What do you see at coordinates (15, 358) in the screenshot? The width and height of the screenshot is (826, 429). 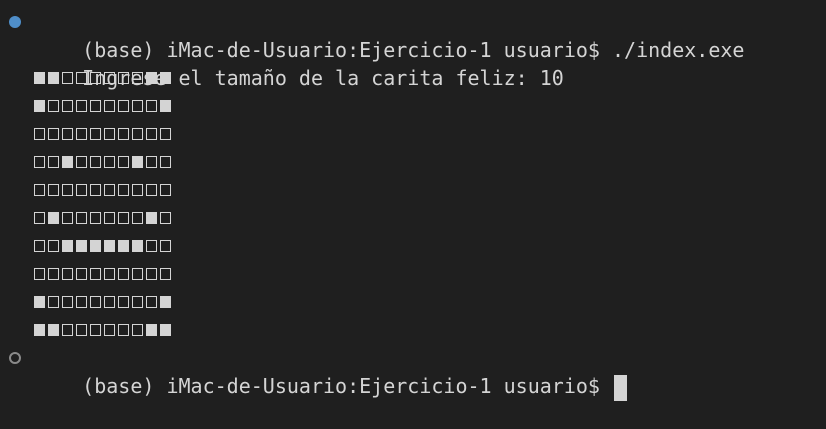 I see `command-idle-dot-icon` at bounding box center [15, 358].